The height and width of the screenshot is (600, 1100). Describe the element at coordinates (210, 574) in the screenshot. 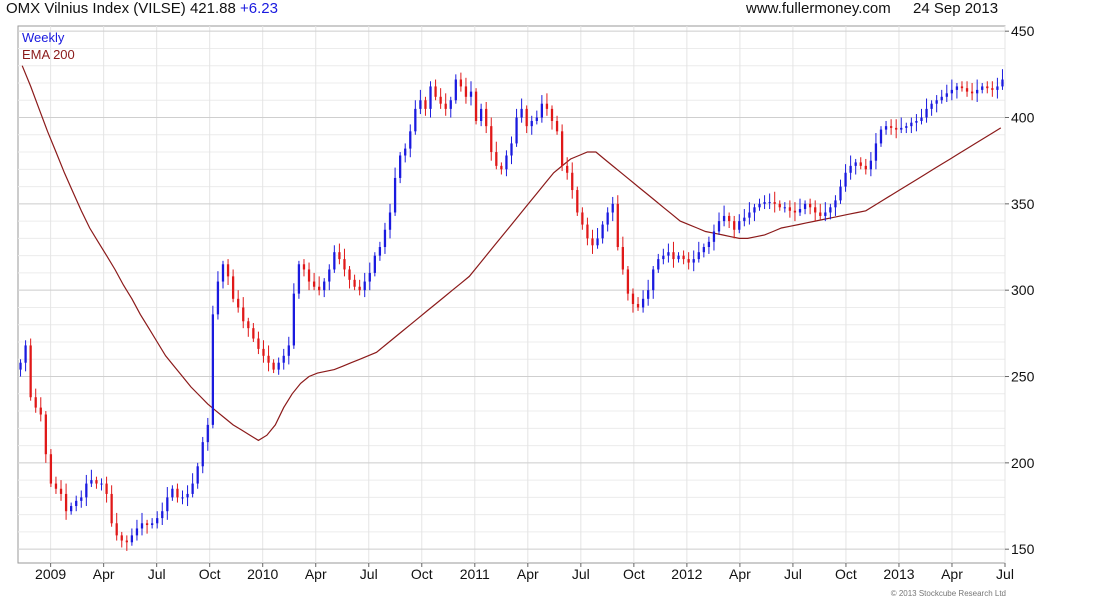

I see `x-tick-label: Oct` at that location.